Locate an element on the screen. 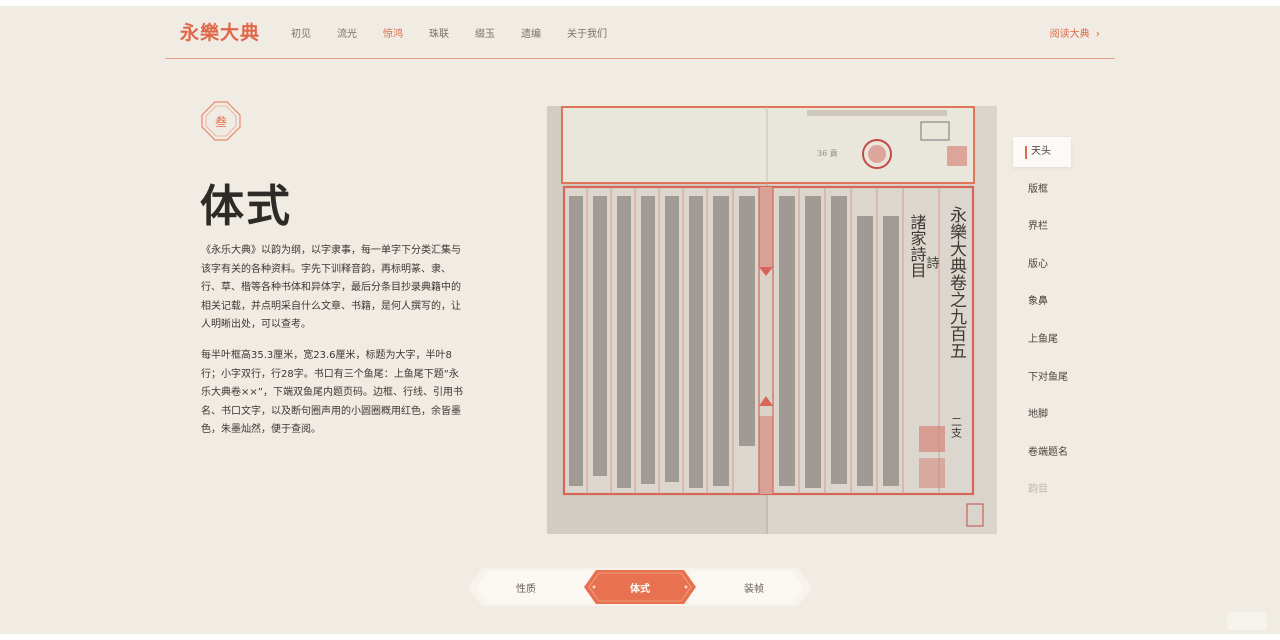 The width and height of the screenshot is (1280, 640). read-dadian-label: 阅读大典 is located at coordinates (1069, 34).